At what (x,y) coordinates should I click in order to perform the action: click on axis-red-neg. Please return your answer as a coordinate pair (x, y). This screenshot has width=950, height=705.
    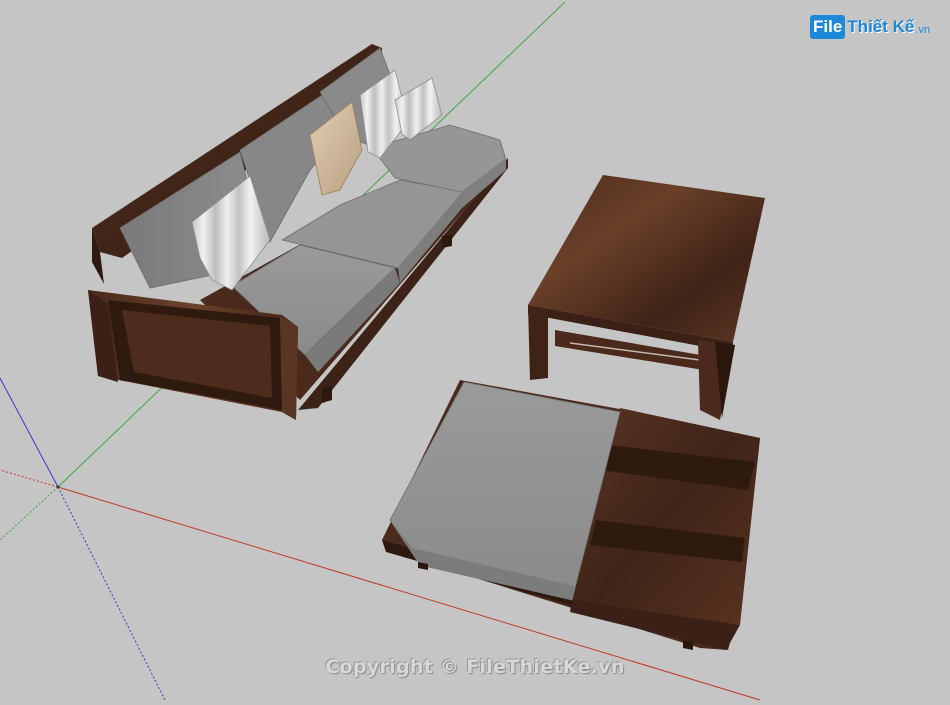
    Looking at the image, I should click on (29, 478).